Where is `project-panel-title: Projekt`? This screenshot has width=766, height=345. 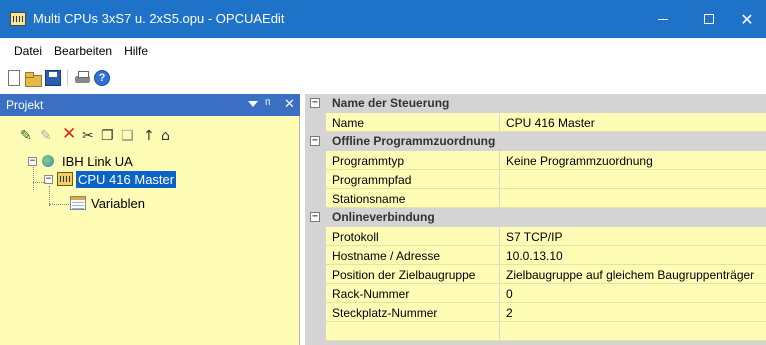
project-panel-title: Projekt is located at coordinates (25, 105).